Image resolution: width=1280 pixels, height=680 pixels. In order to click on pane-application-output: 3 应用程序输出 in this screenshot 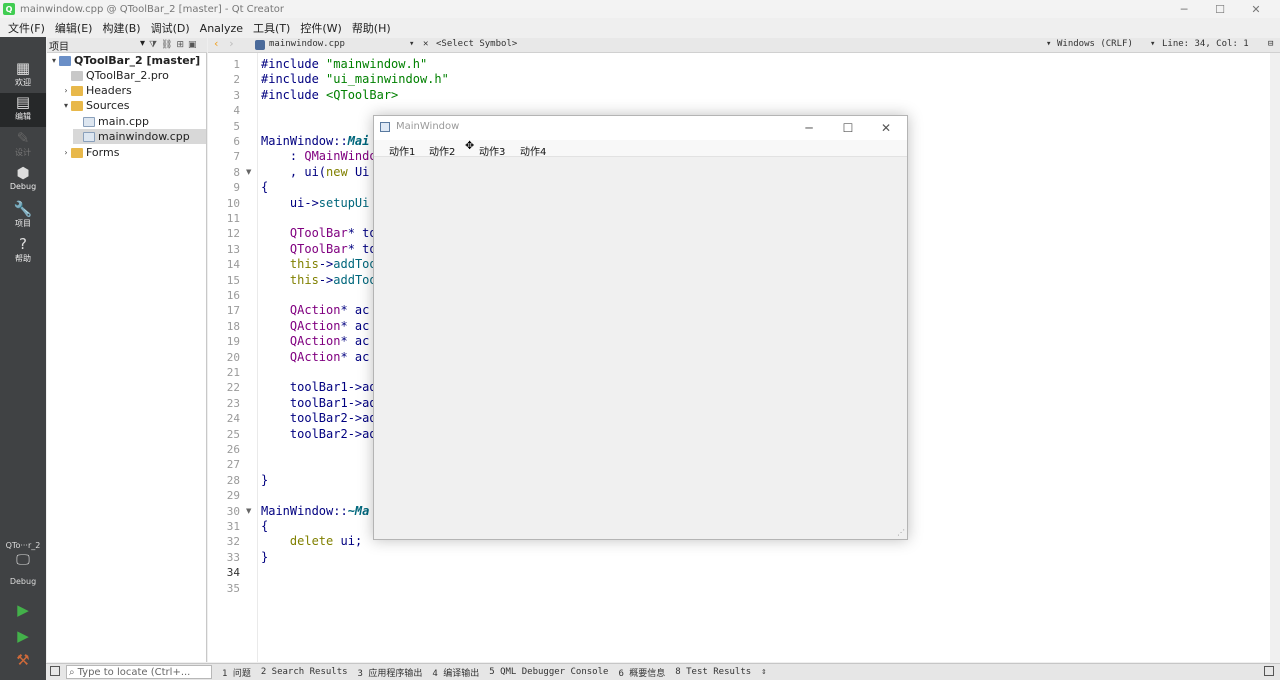, I will do `click(390, 672)`.